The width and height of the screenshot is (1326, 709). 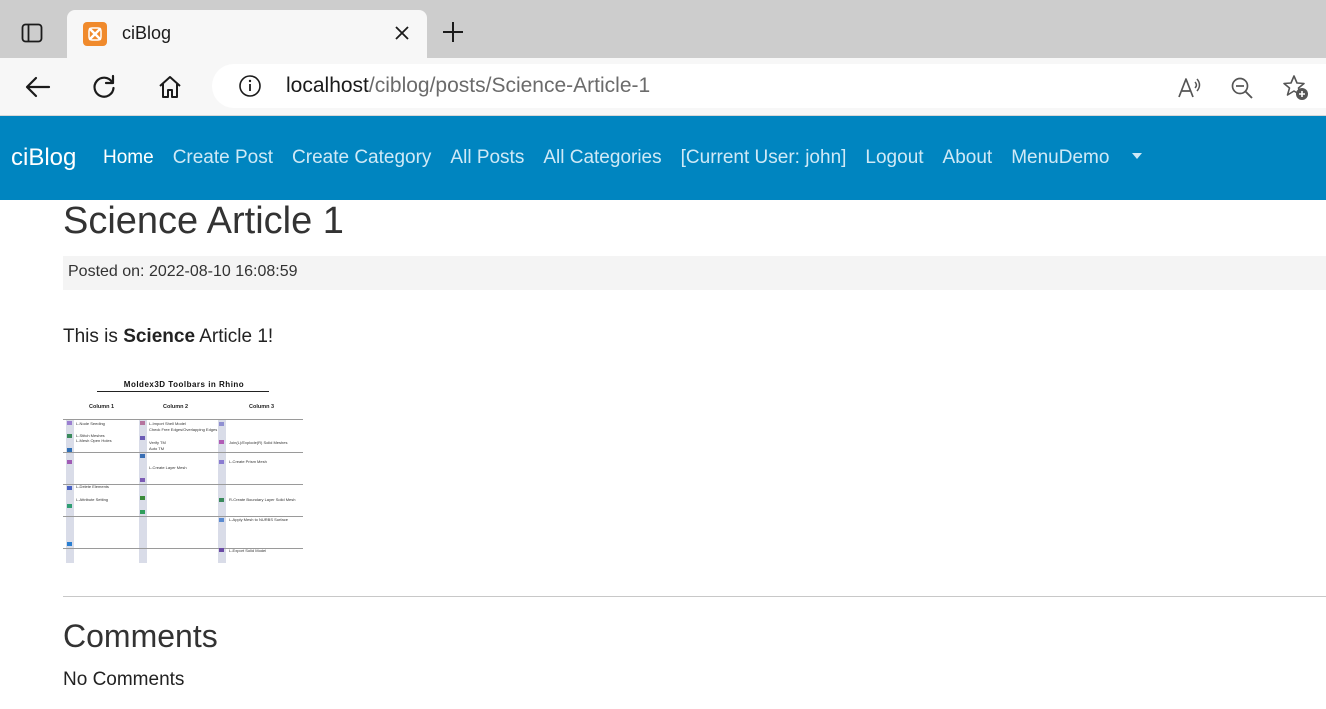 What do you see at coordinates (167, 423) in the screenshot?
I see `image-text: L-Import Shell Model` at bounding box center [167, 423].